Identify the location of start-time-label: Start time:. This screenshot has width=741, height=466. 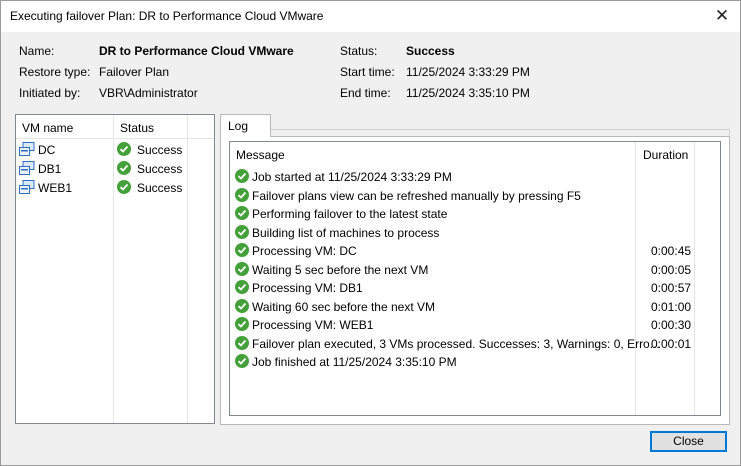
(367, 72).